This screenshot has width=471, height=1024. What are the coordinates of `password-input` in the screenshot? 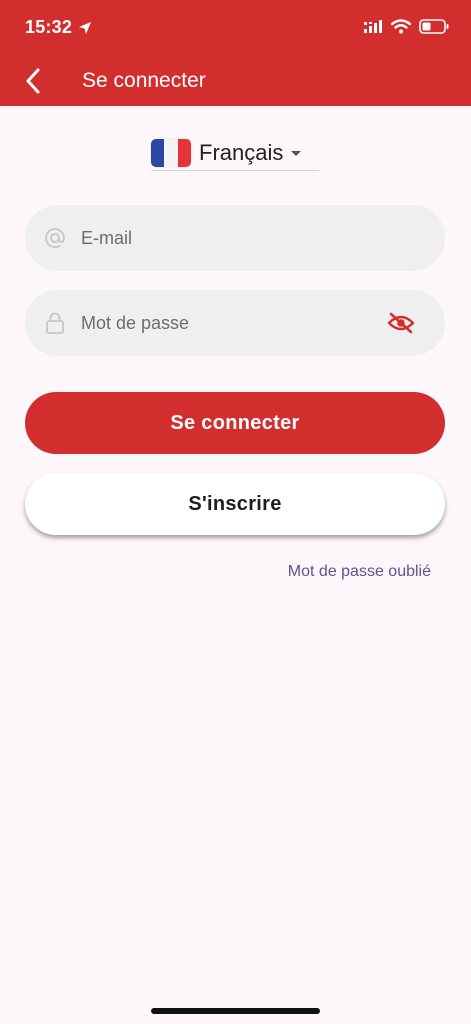 It's located at (226, 323).